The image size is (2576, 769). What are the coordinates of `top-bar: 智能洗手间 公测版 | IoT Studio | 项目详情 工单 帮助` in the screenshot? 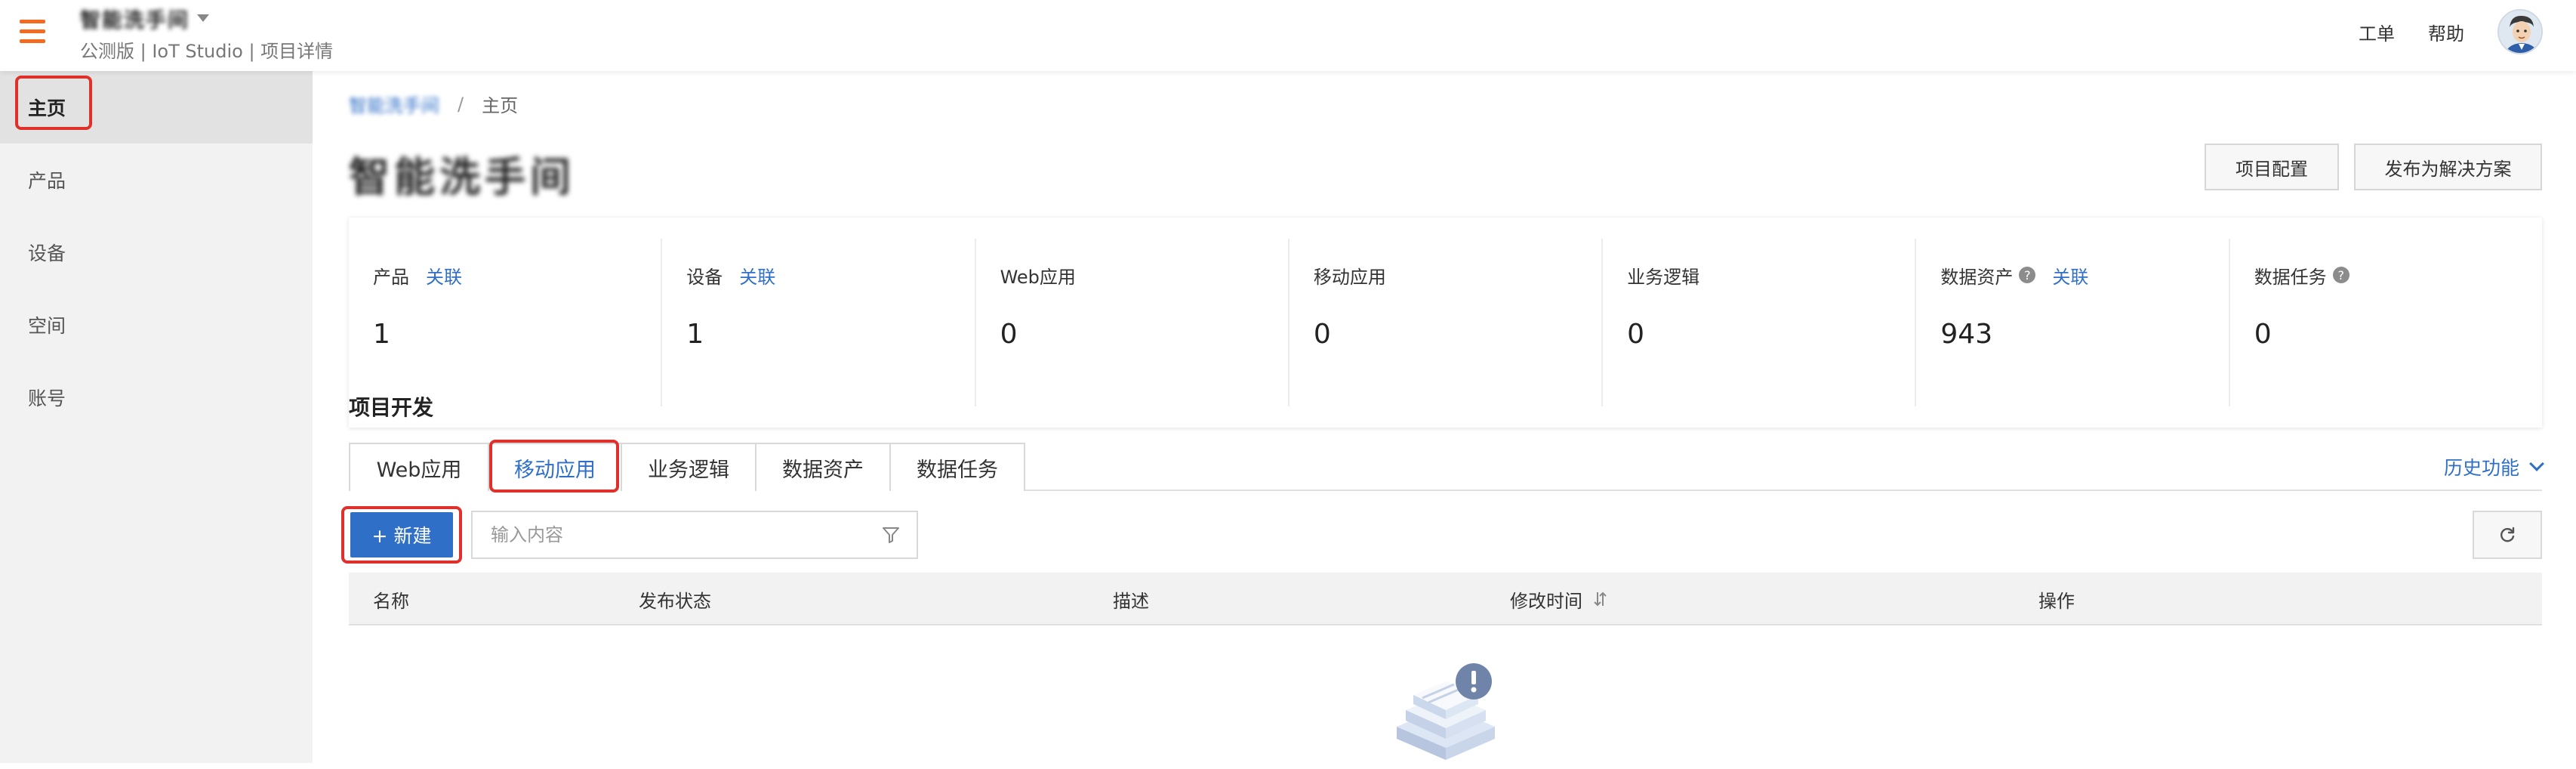 It's located at (1288, 35).